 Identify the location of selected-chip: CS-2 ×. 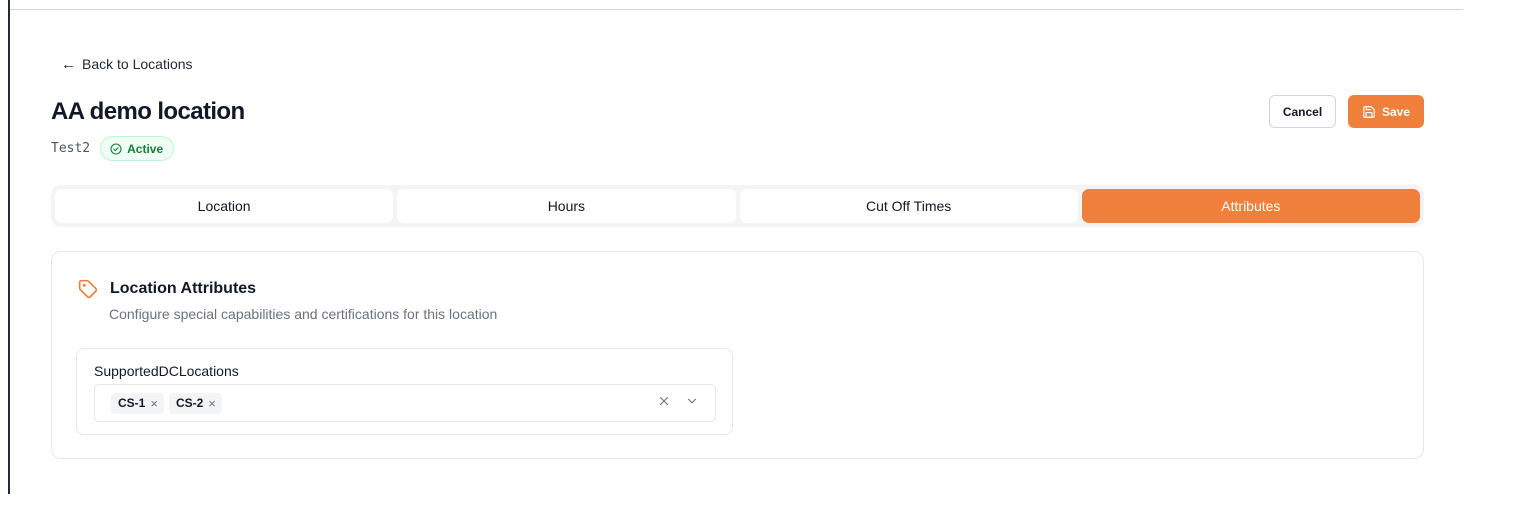
(195, 403).